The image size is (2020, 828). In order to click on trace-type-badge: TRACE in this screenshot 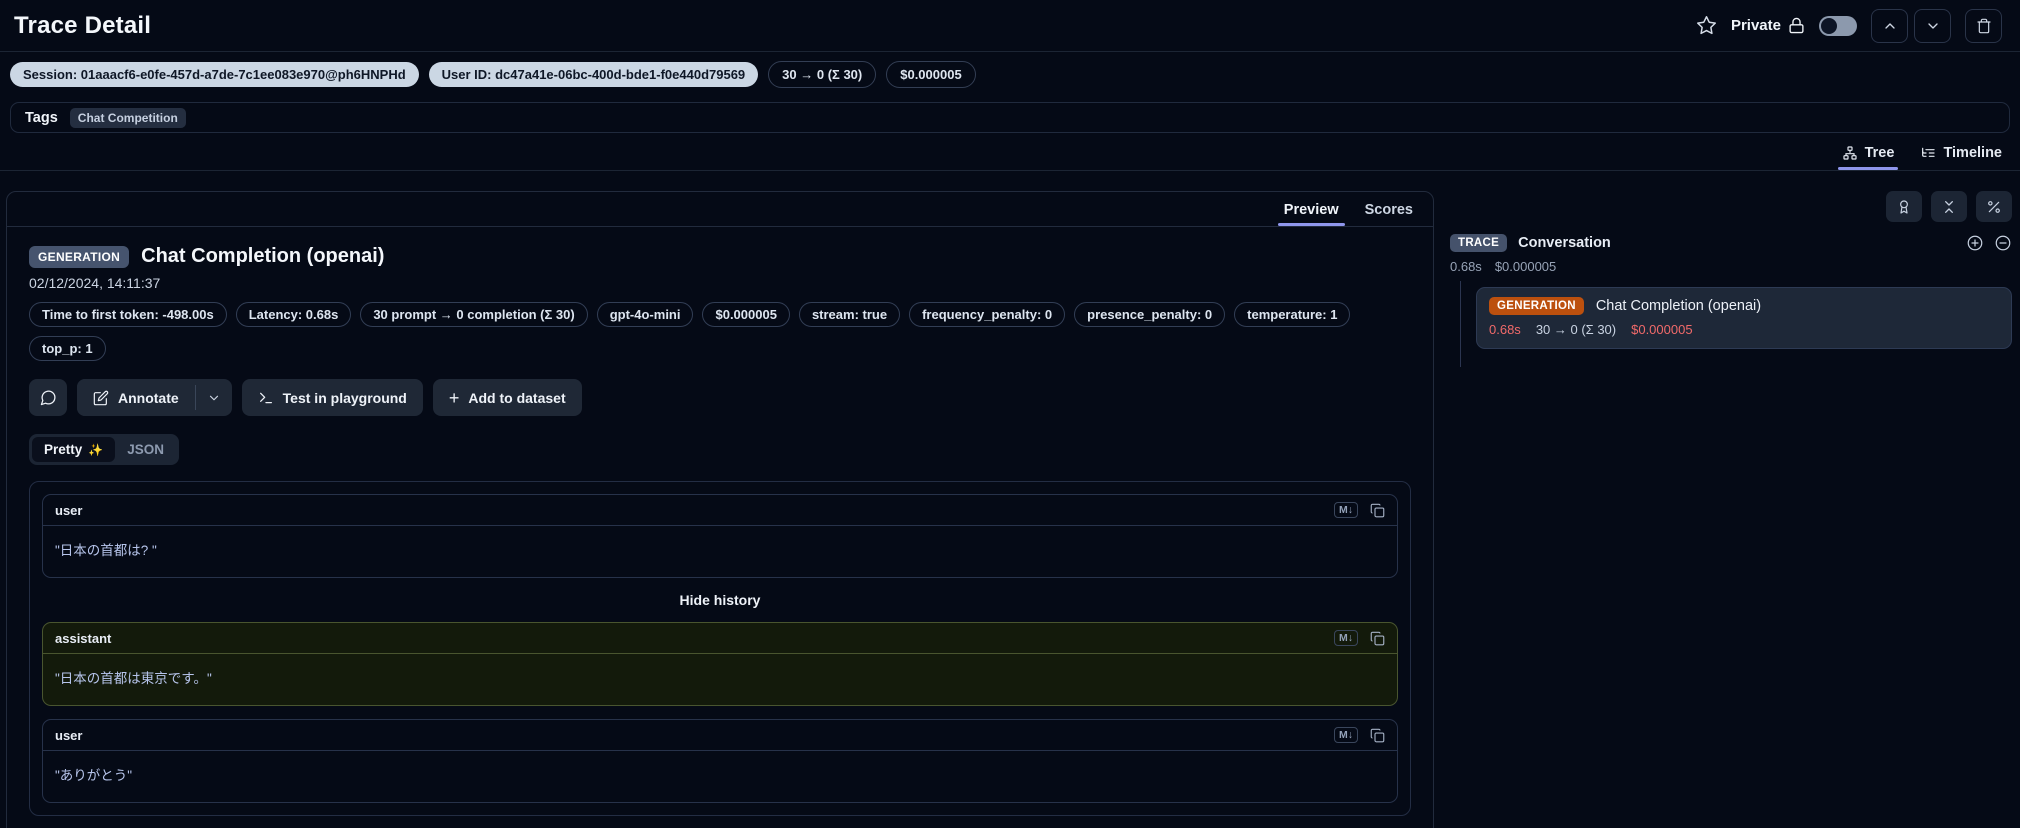, I will do `click(1479, 243)`.